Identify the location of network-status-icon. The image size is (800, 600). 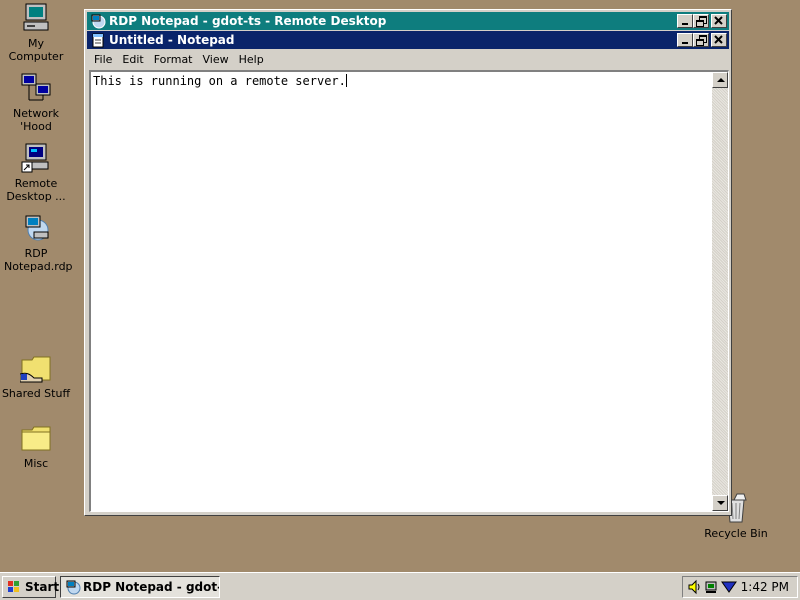
(713, 587).